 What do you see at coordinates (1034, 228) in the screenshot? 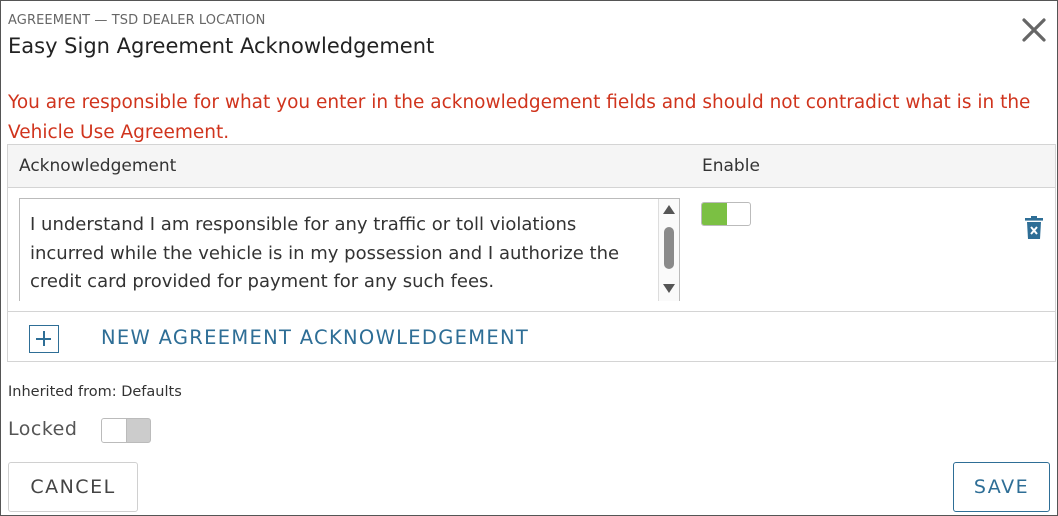
I see `trash-icon` at bounding box center [1034, 228].